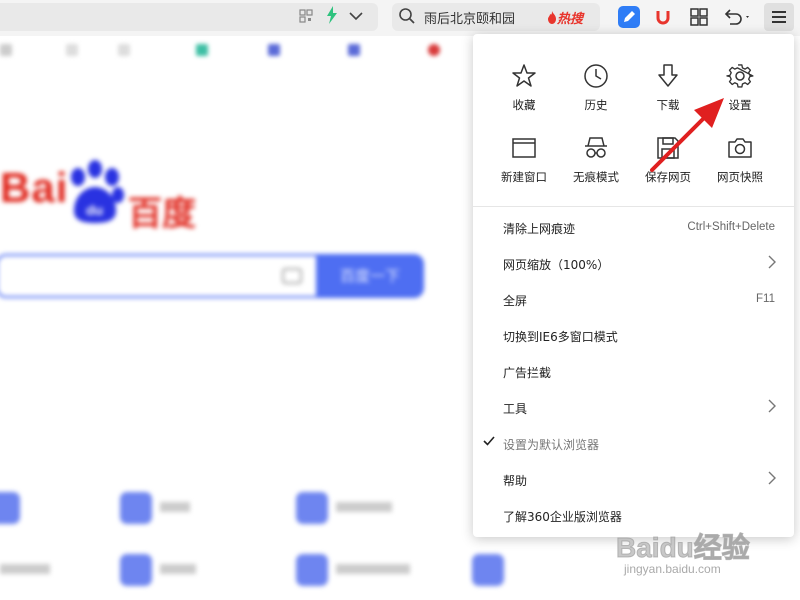 This screenshot has width=800, height=600. Describe the element at coordinates (629, 17) in the screenshot. I see `pen-icon` at that location.